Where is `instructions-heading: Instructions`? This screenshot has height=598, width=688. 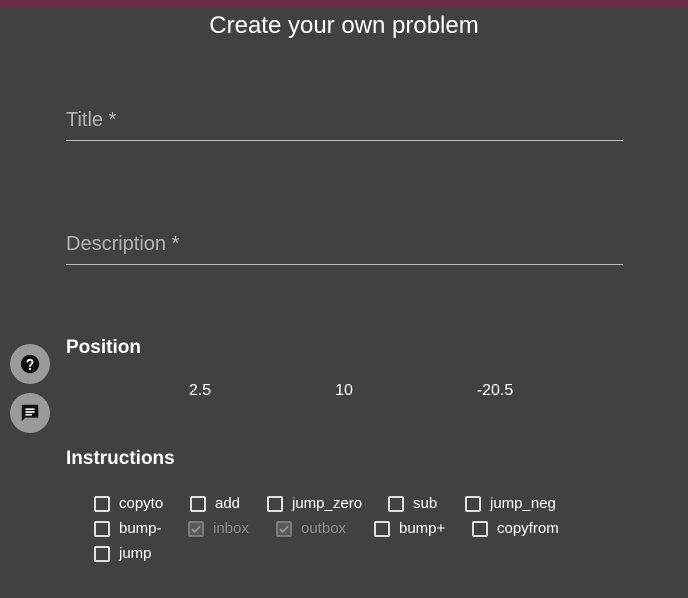 instructions-heading: Instructions is located at coordinates (120, 458).